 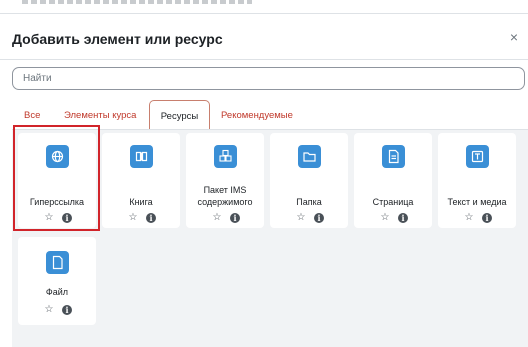 What do you see at coordinates (57, 202) in the screenshot?
I see `card-label: Гиперссылка` at bounding box center [57, 202].